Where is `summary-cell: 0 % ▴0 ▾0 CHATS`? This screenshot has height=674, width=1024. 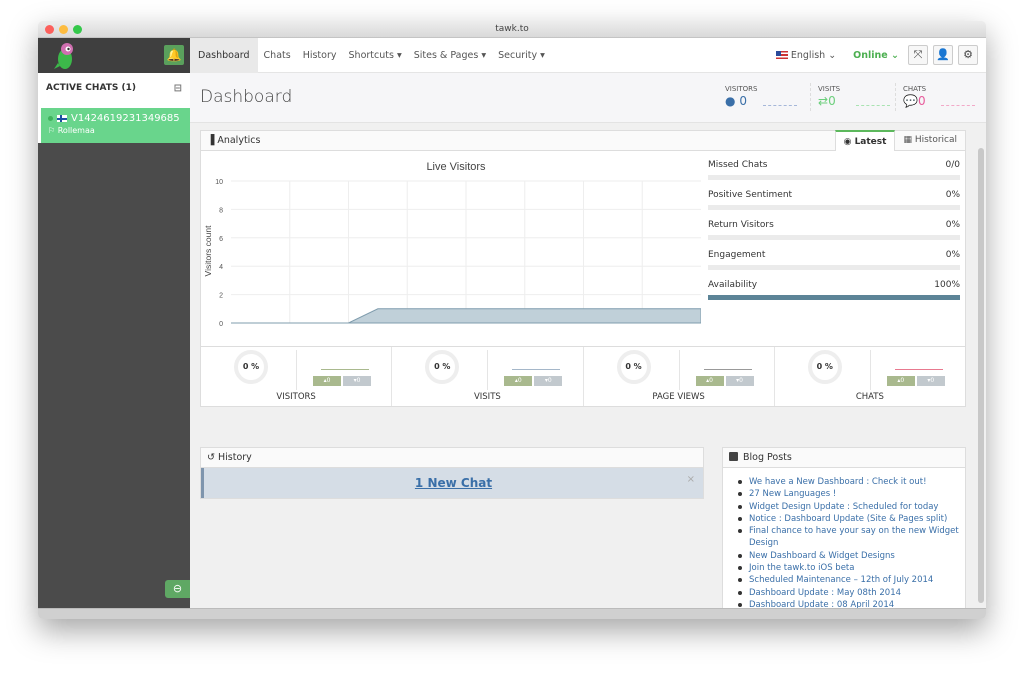
summary-cell: 0 % ▴0 ▾0 CHATS is located at coordinates (870, 376).